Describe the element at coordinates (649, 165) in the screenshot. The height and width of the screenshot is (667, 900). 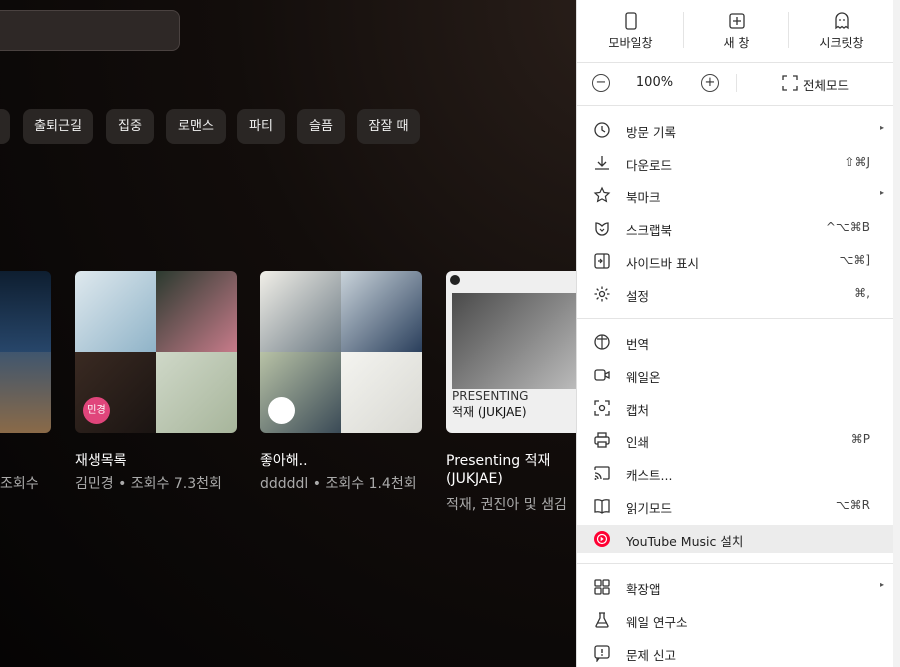
I see `menu-item-label: 다운로드` at that location.